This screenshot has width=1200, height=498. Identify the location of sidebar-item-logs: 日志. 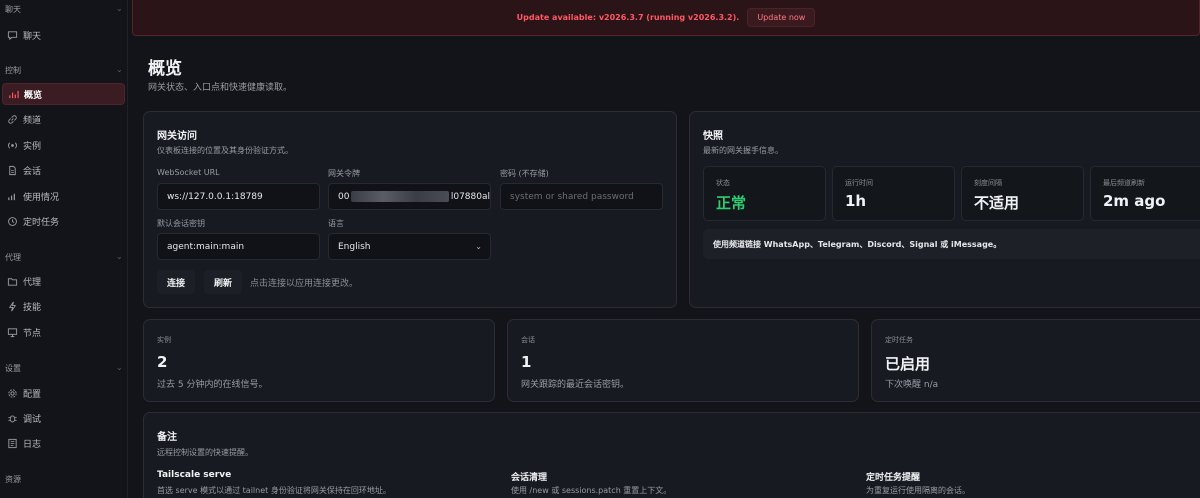
(63, 443).